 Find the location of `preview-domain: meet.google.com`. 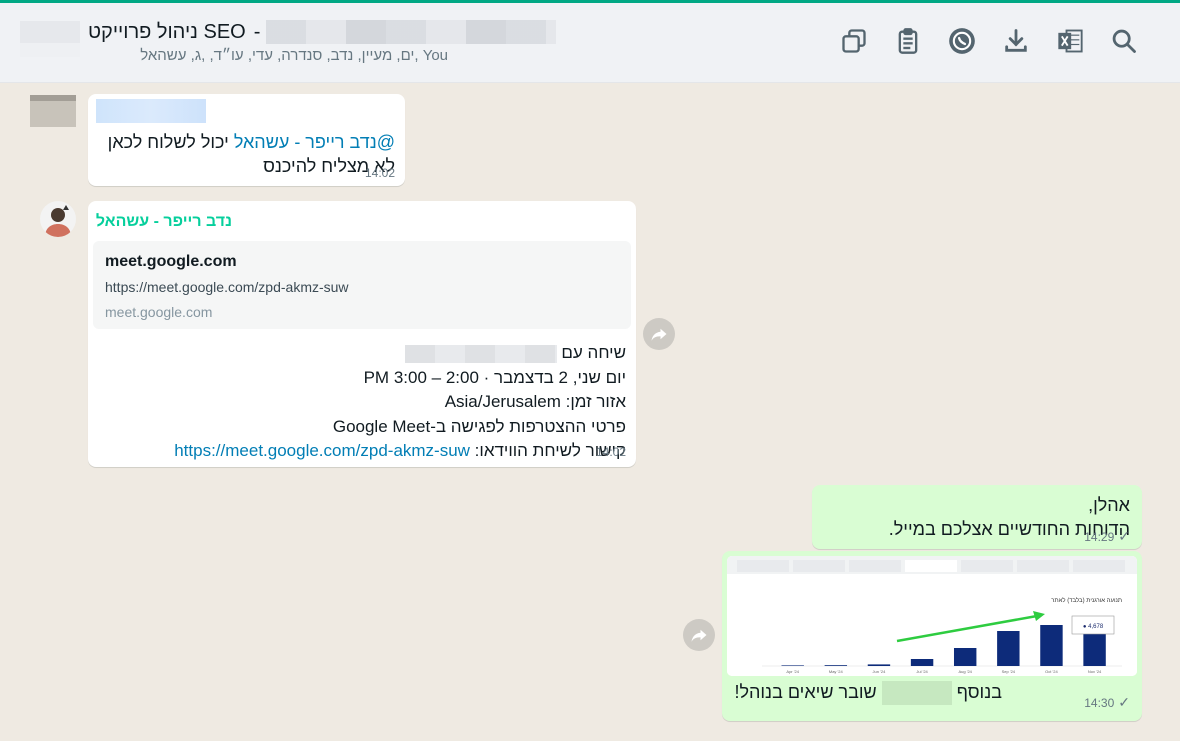

preview-domain: meet.google.com is located at coordinates (159, 312).